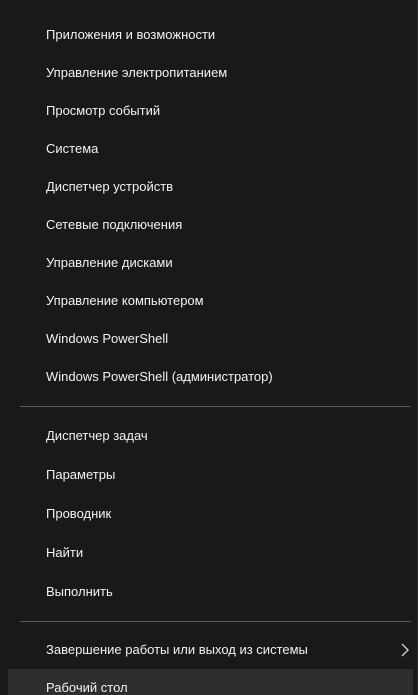 The image size is (418, 695). I want to click on menu-item-network-connections: Сетевые подключения, so click(208, 225).